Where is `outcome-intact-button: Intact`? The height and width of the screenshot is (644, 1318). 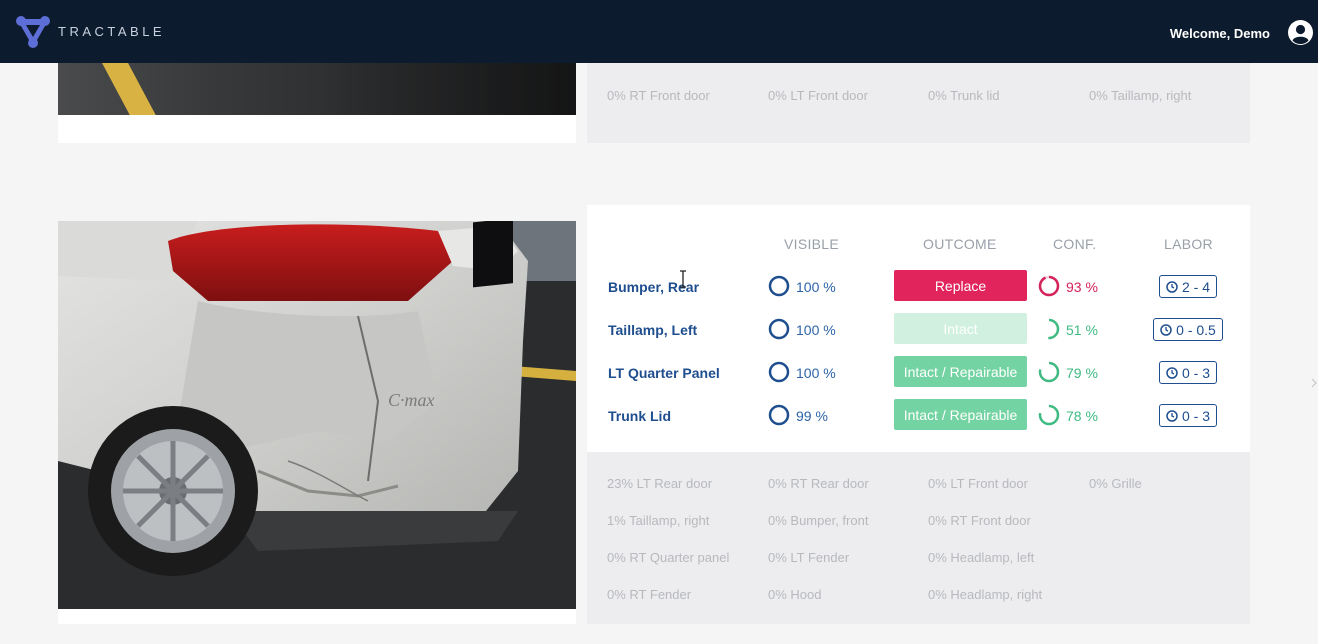
outcome-intact-button: Intact is located at coordinates (960, 328).